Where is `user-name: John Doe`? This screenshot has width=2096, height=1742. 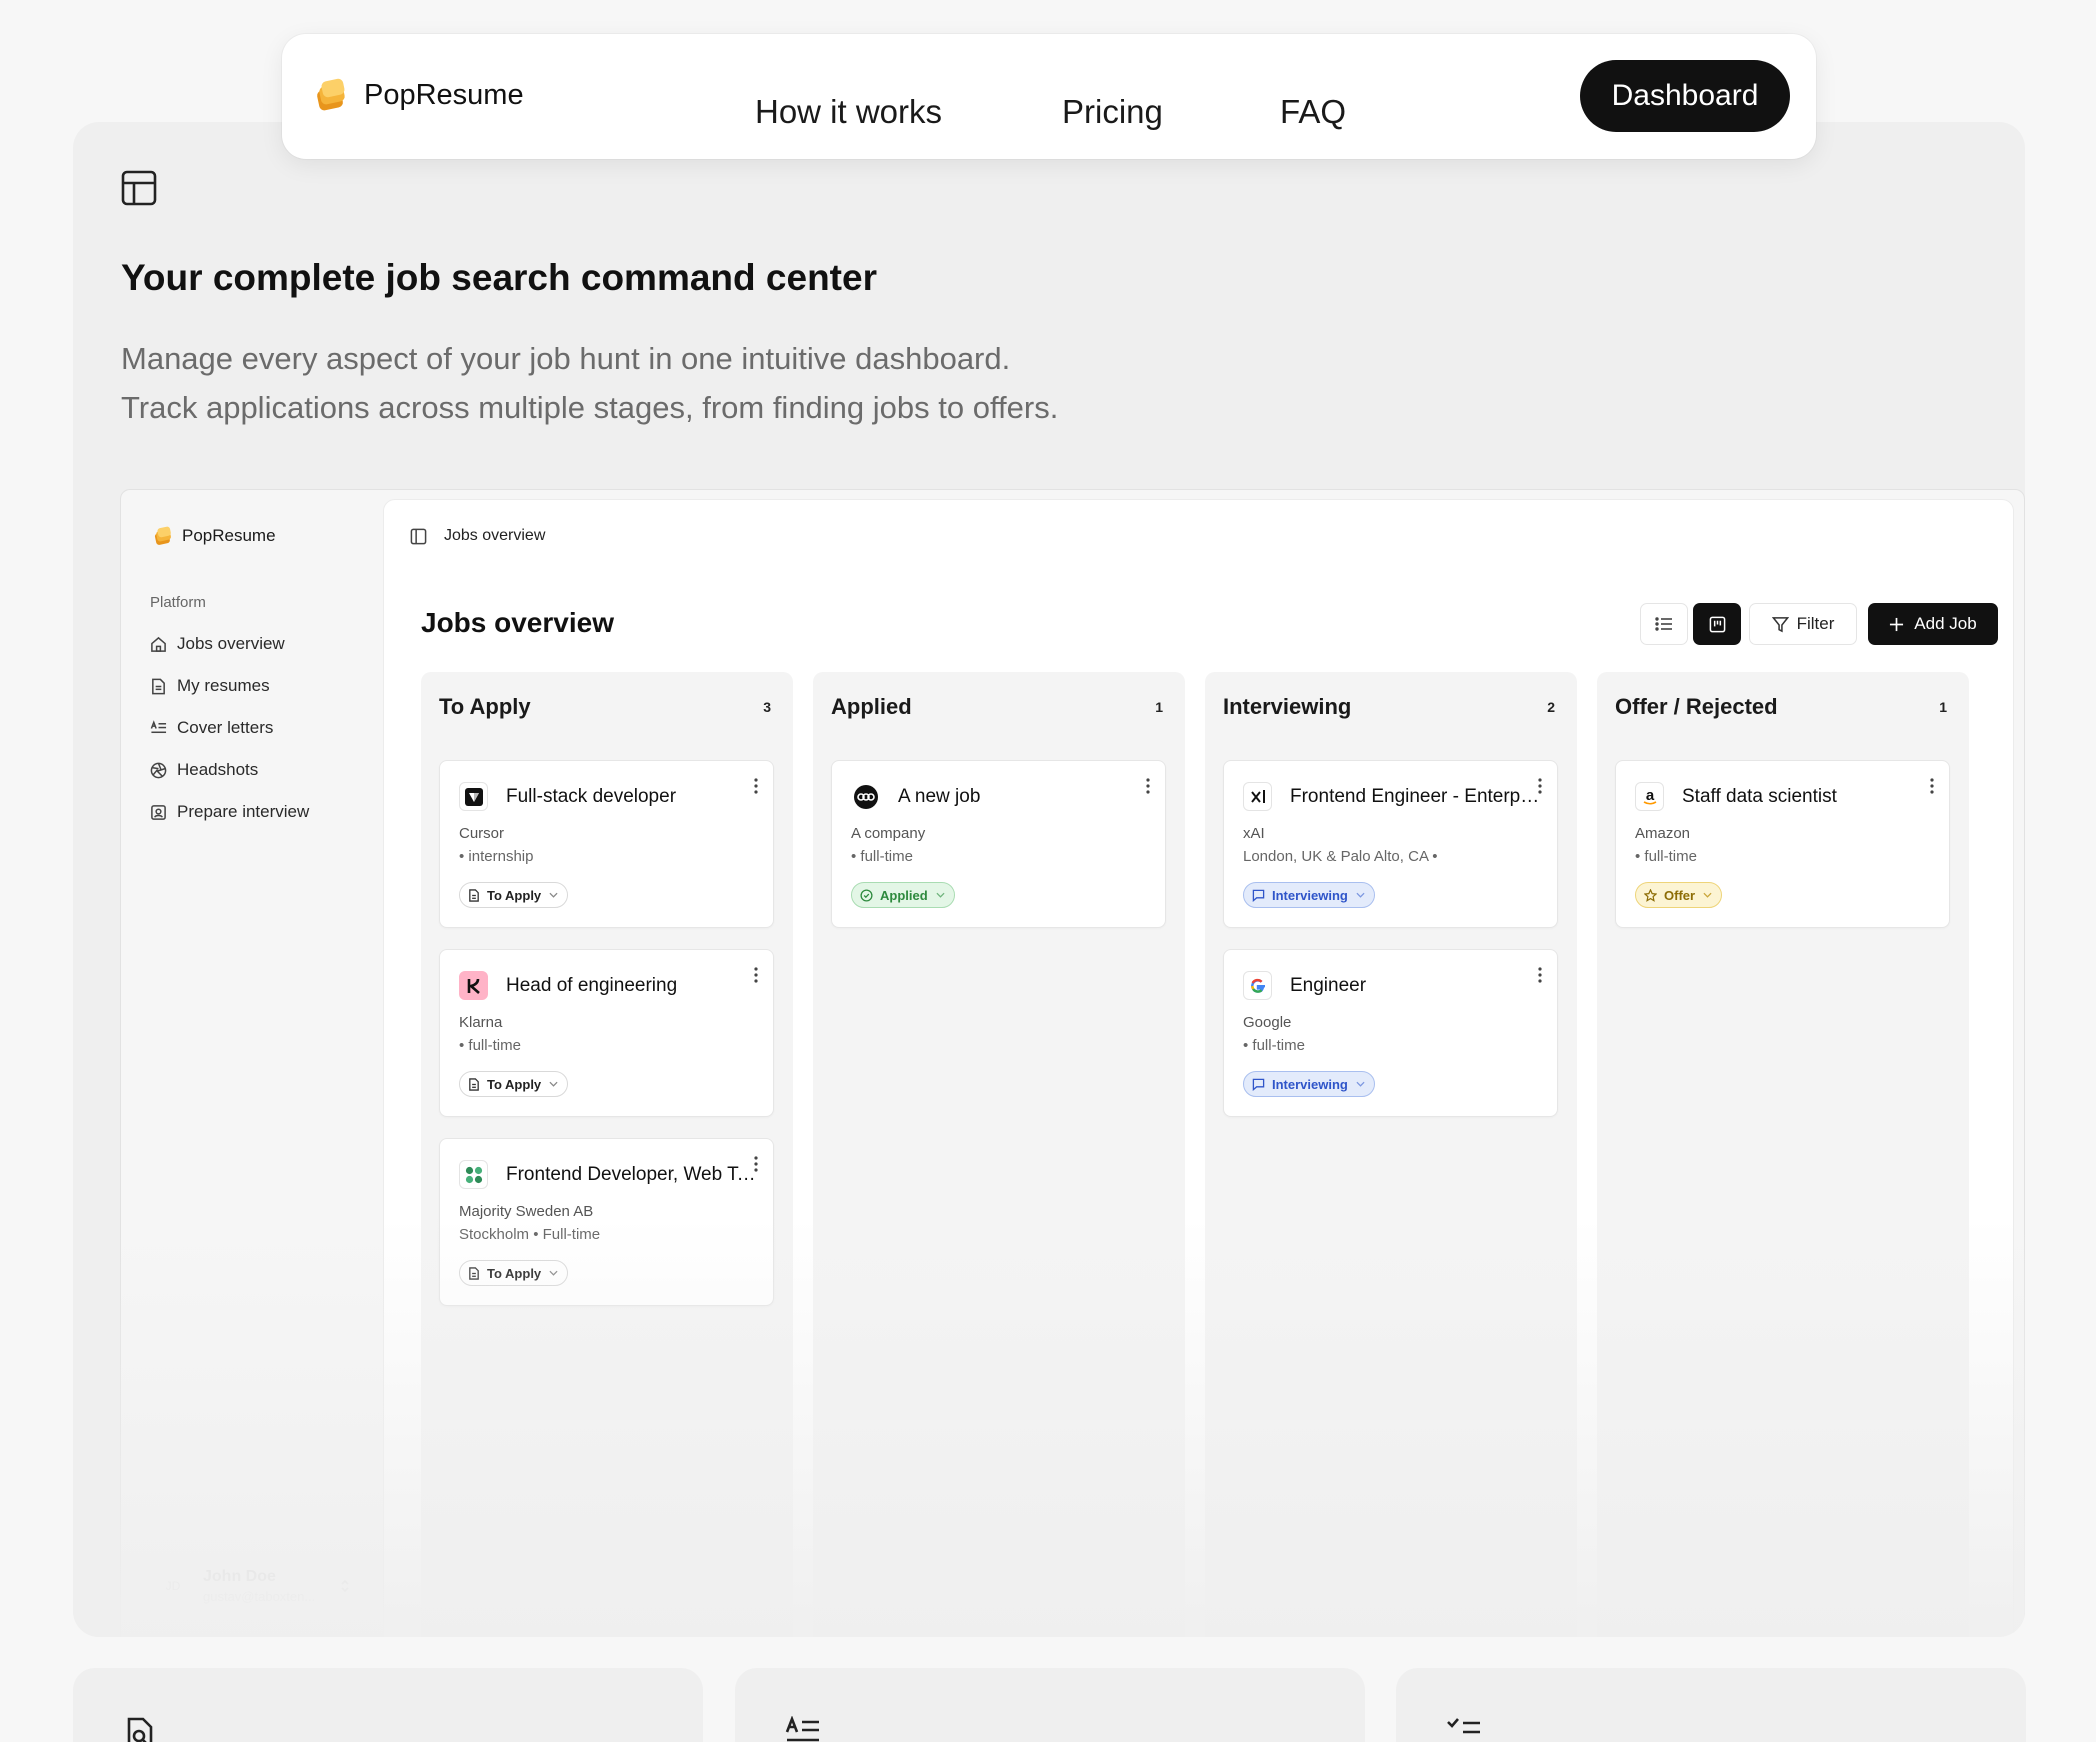
user-name: John Doe is located at coordinates (239, 1576).